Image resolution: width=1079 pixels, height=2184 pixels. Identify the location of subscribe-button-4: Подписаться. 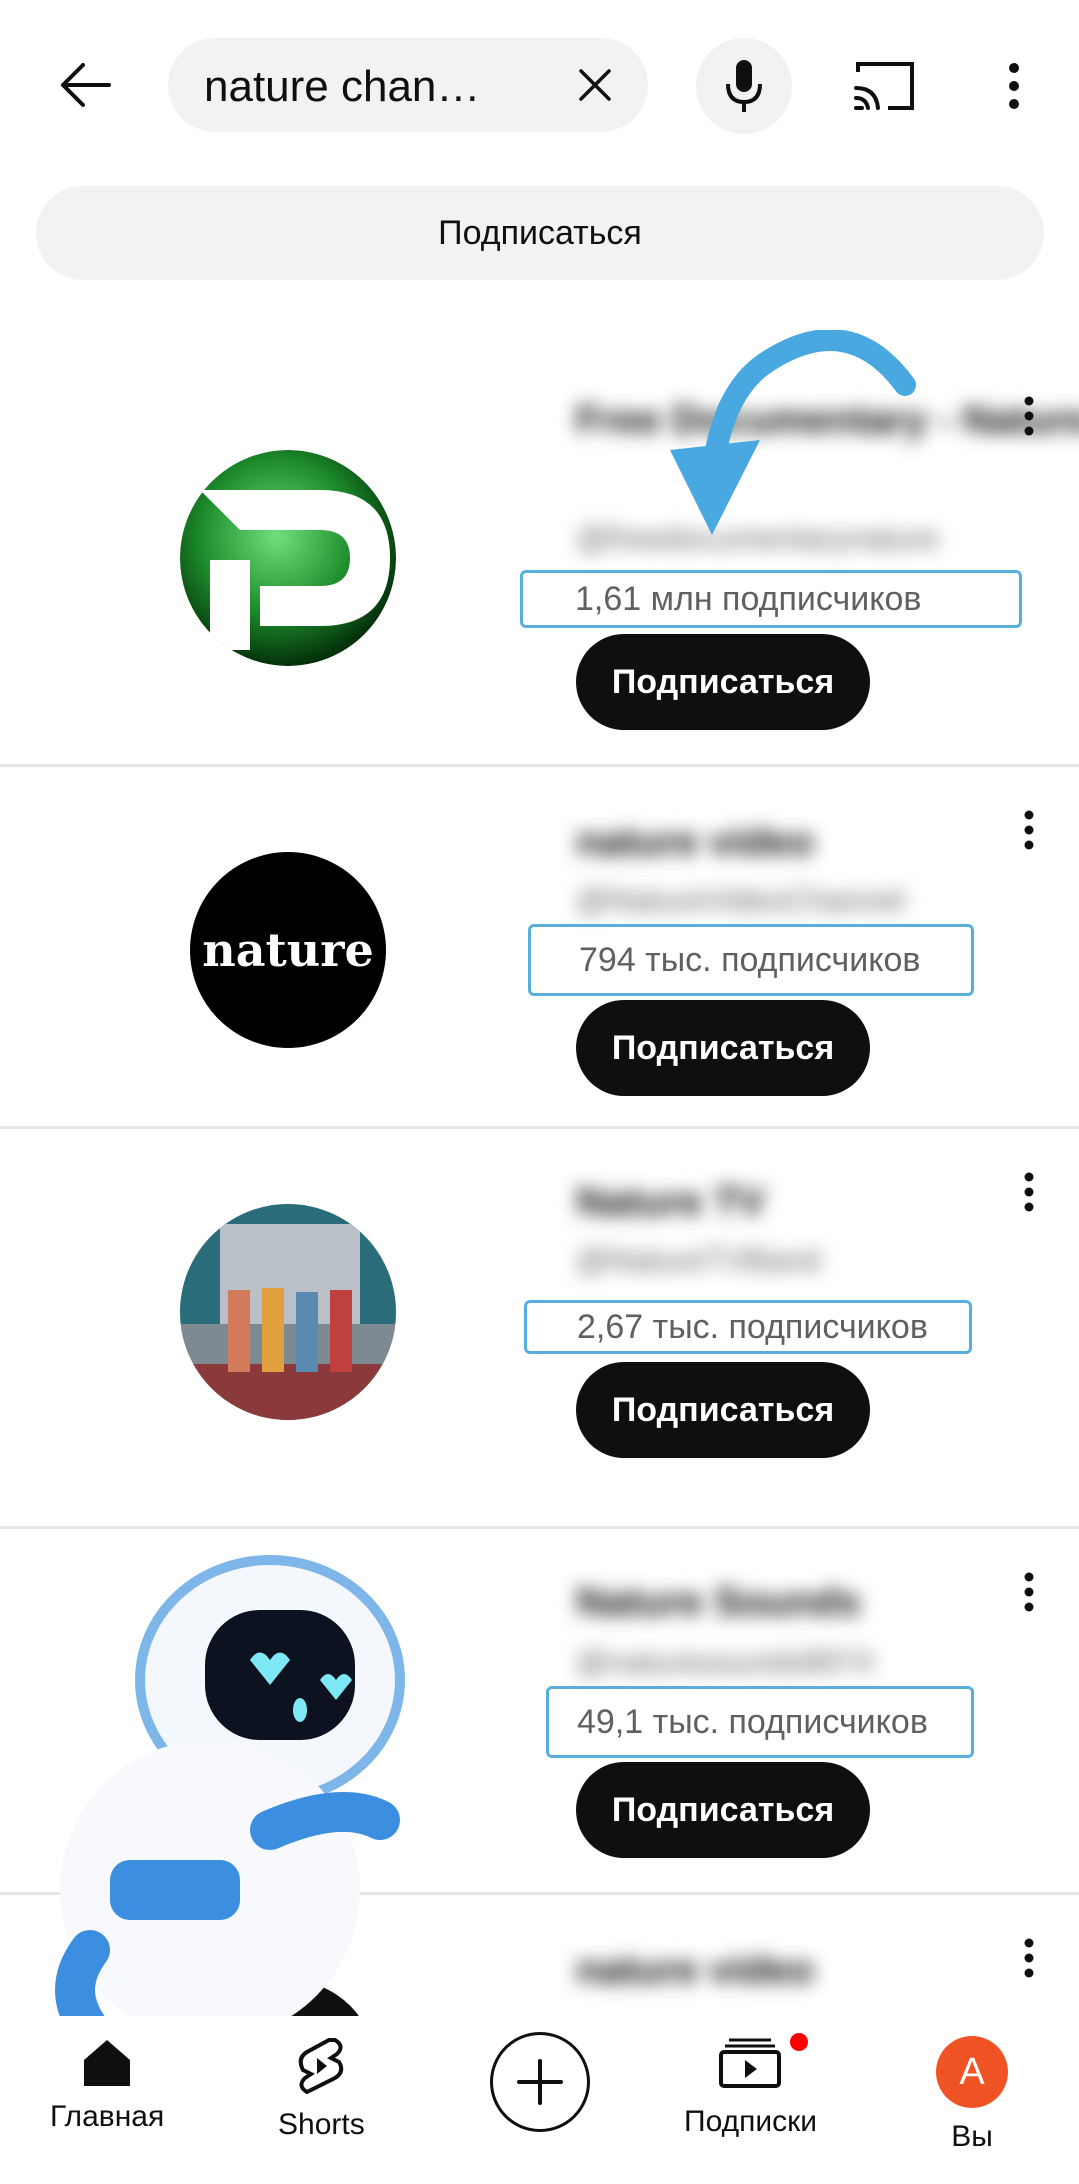
(723, 1810).